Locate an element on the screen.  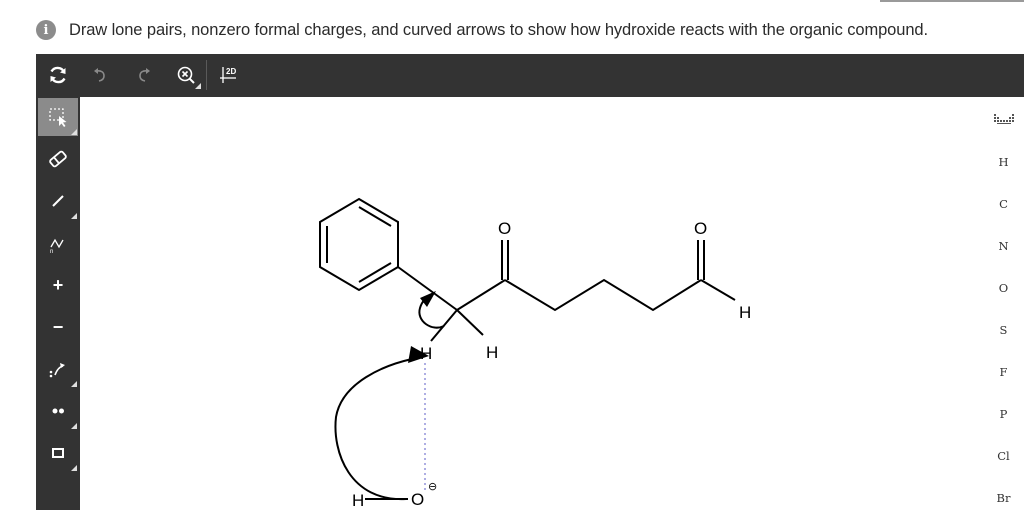
atom-button-o: O is located at coordinates (1003, 288).